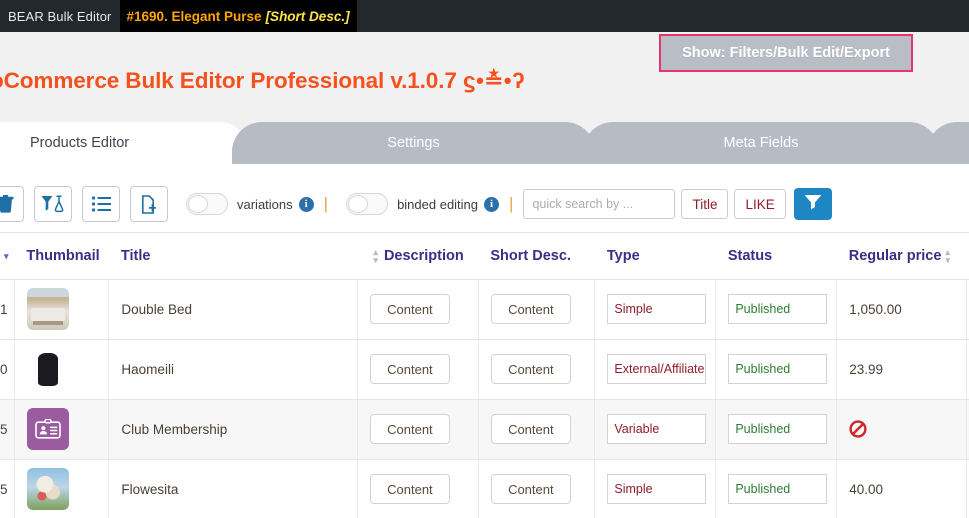 This screenshot has width=969, height=518. What do you see at coordinates (423, 255) in the screenshot?
I see `column-header-description-label: Description` at bounding box center [423, 255].